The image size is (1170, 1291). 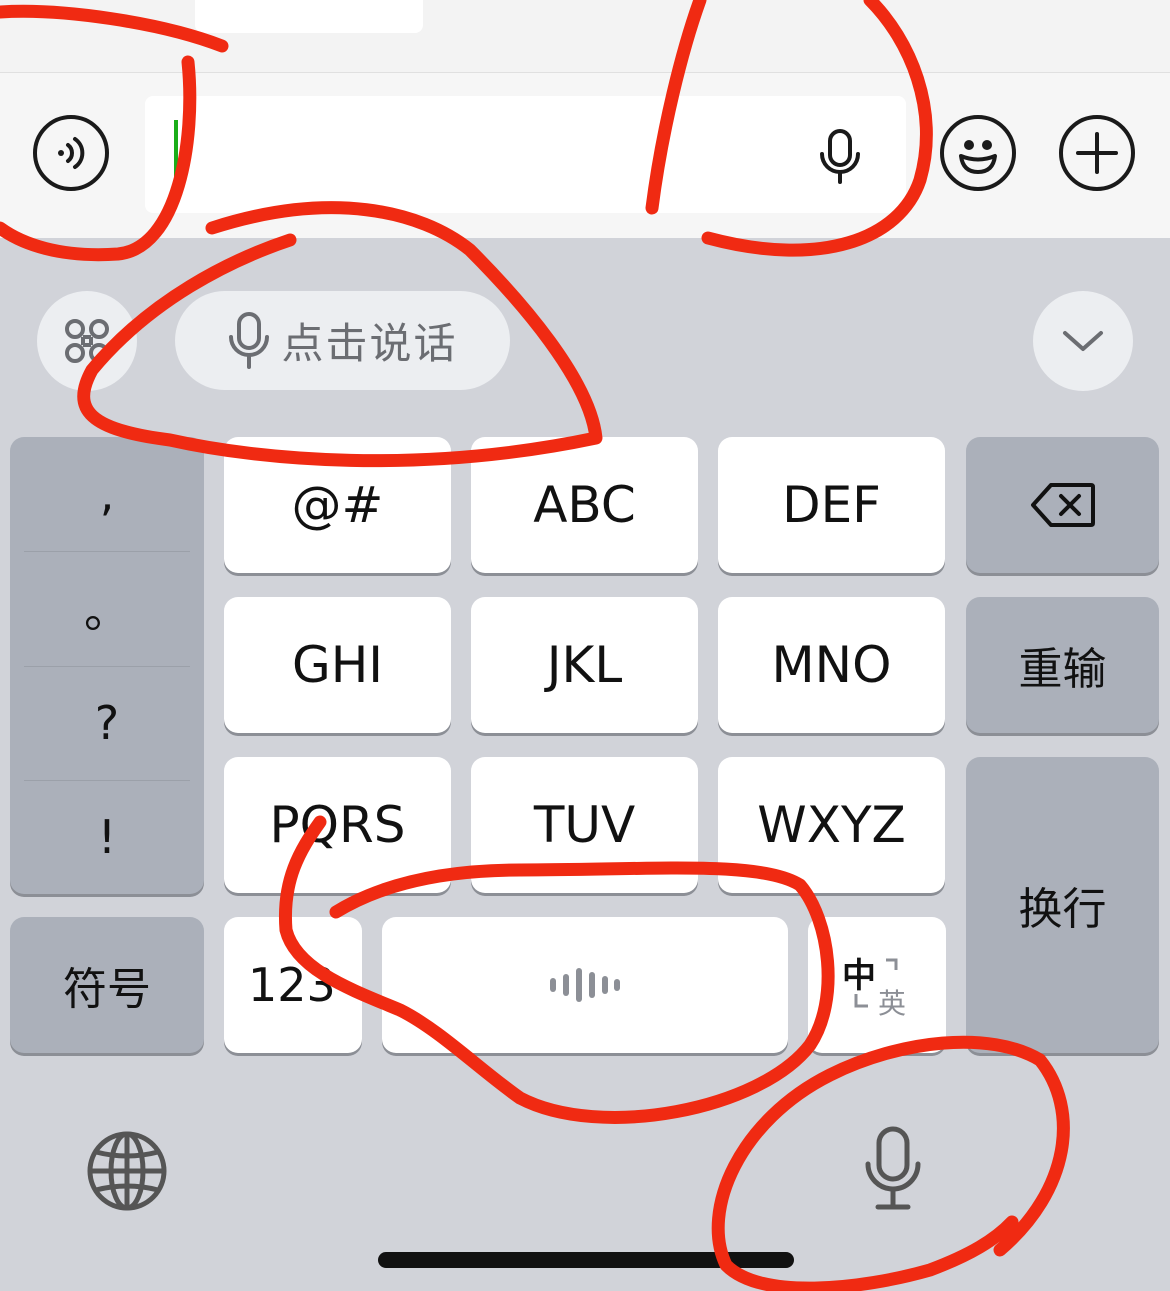 I want to click on emoji-button, so click(x=978, y=153).